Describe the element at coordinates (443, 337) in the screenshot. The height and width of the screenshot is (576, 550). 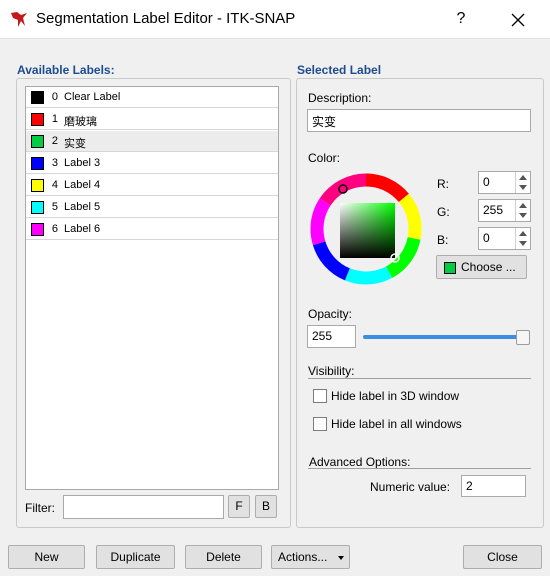
I see `opacity-slider-track` at that location.